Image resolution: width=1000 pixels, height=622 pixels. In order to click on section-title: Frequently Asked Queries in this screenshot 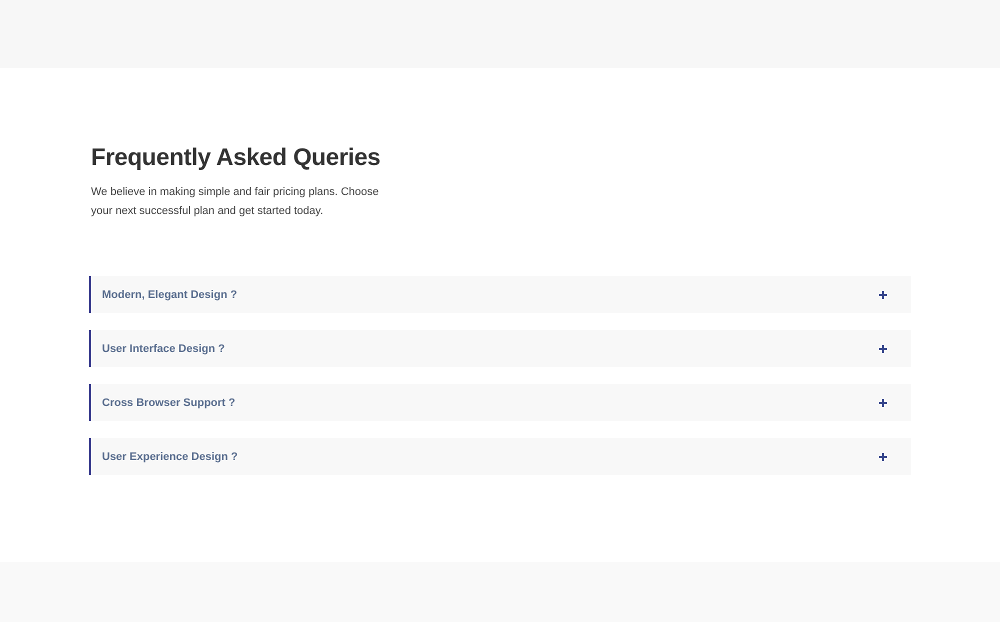, I will do `click(236, 158)`.